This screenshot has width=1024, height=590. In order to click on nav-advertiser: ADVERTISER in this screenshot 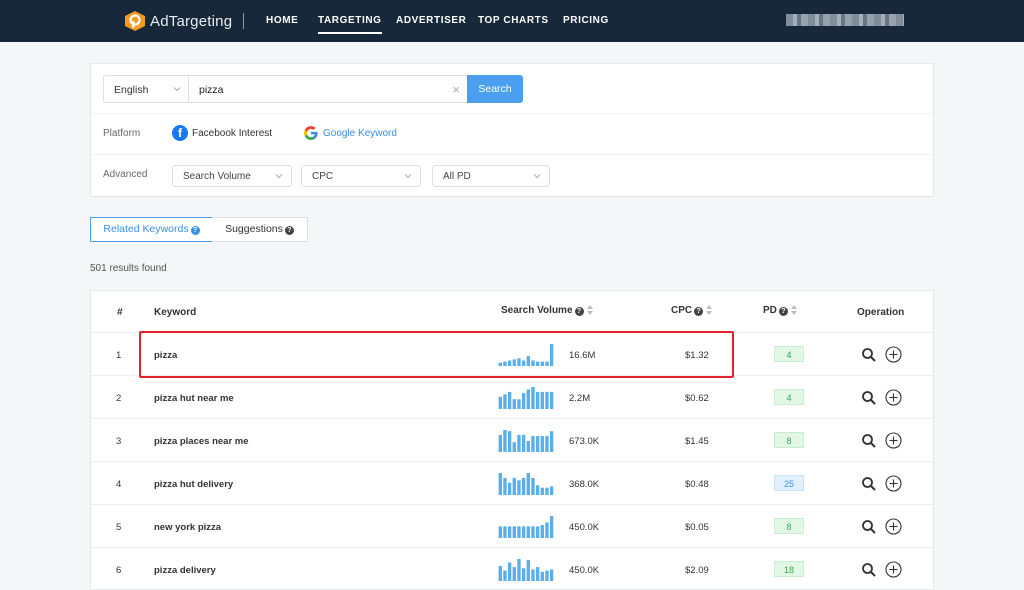, I will do `click(431, 20)`.